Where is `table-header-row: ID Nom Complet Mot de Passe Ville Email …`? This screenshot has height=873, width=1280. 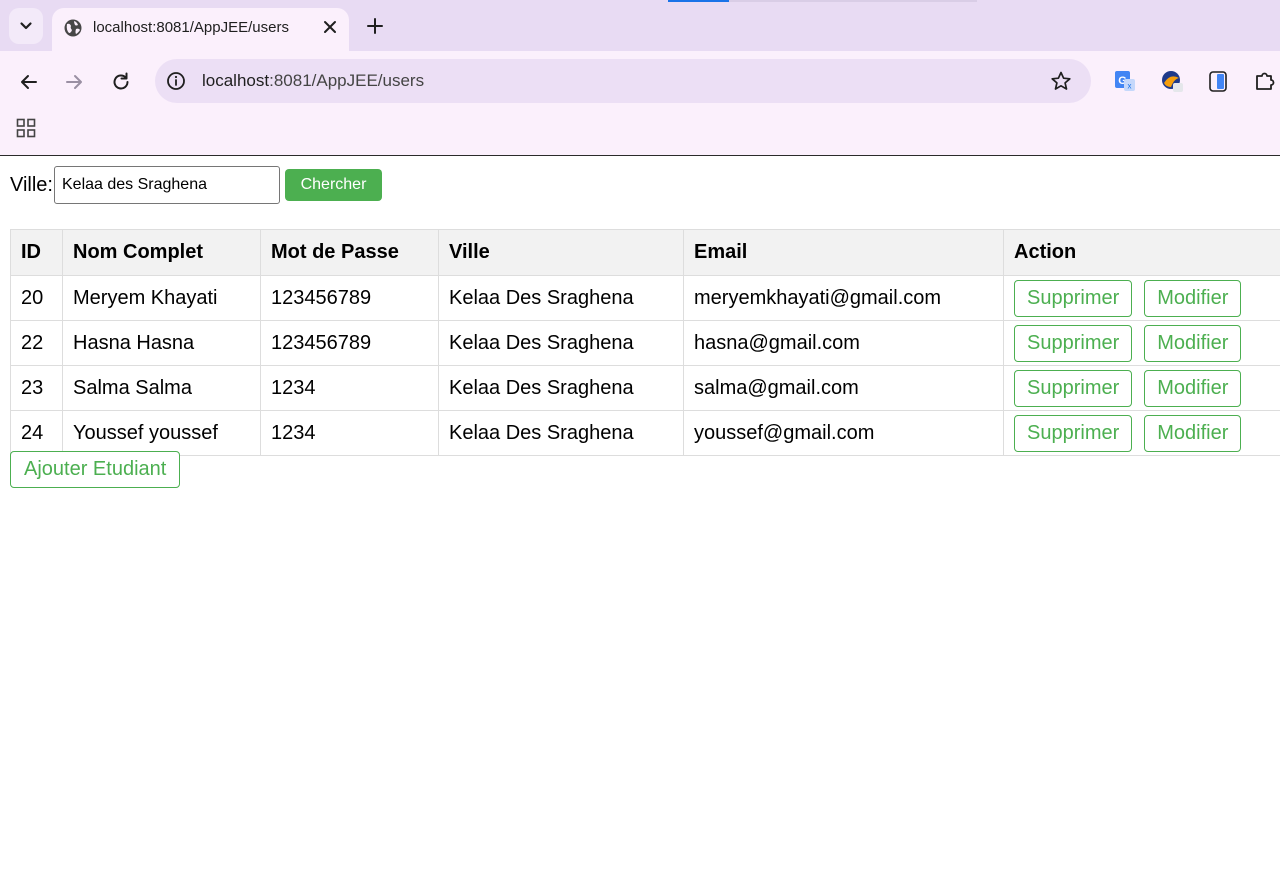
table-header-row: ID Nom Complet Mot de Passe Ville Email … is located at coordinates (645, 252).